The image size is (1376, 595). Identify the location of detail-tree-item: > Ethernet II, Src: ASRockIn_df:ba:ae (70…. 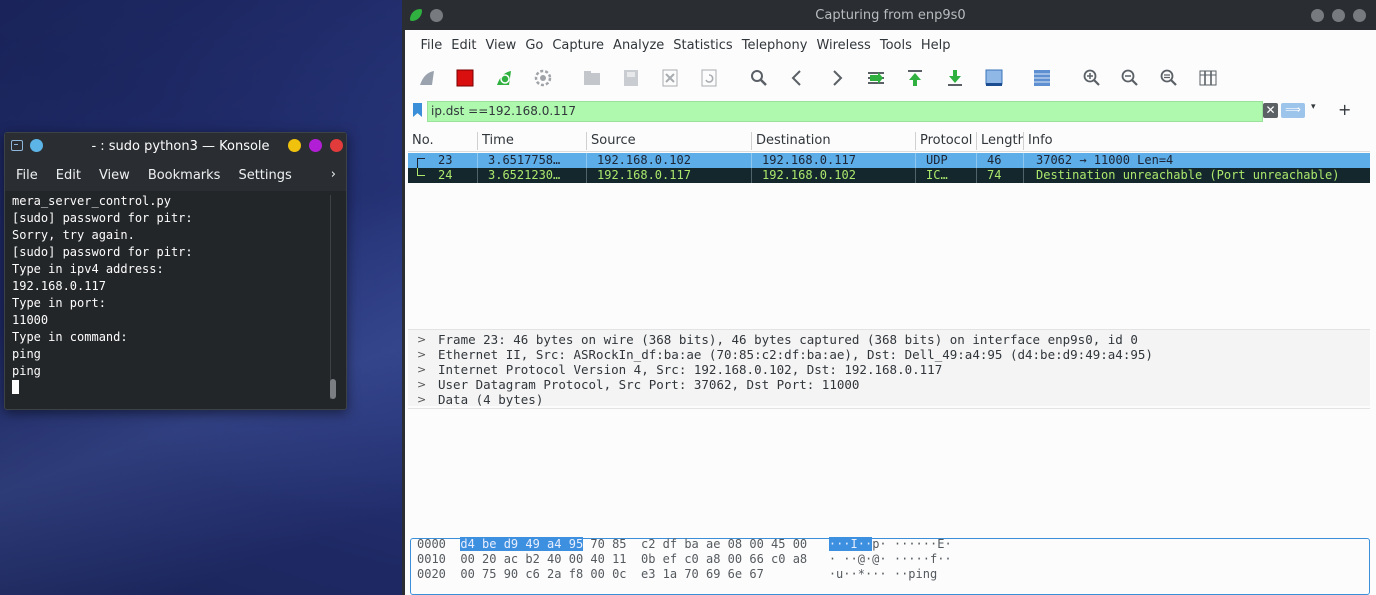
(889, 354).